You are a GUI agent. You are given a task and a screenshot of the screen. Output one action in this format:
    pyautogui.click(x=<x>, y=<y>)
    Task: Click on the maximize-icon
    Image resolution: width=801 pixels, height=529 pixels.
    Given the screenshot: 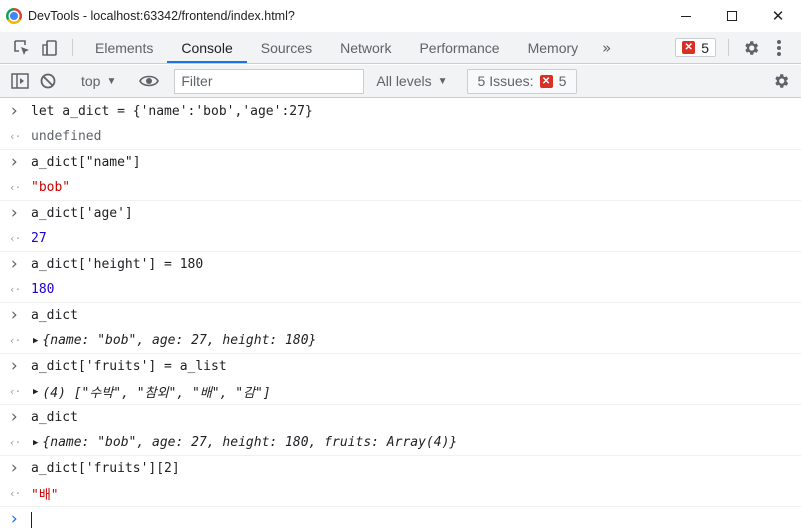 What is the action you would take?
    pyautogui.click(x=732, y=16)
    